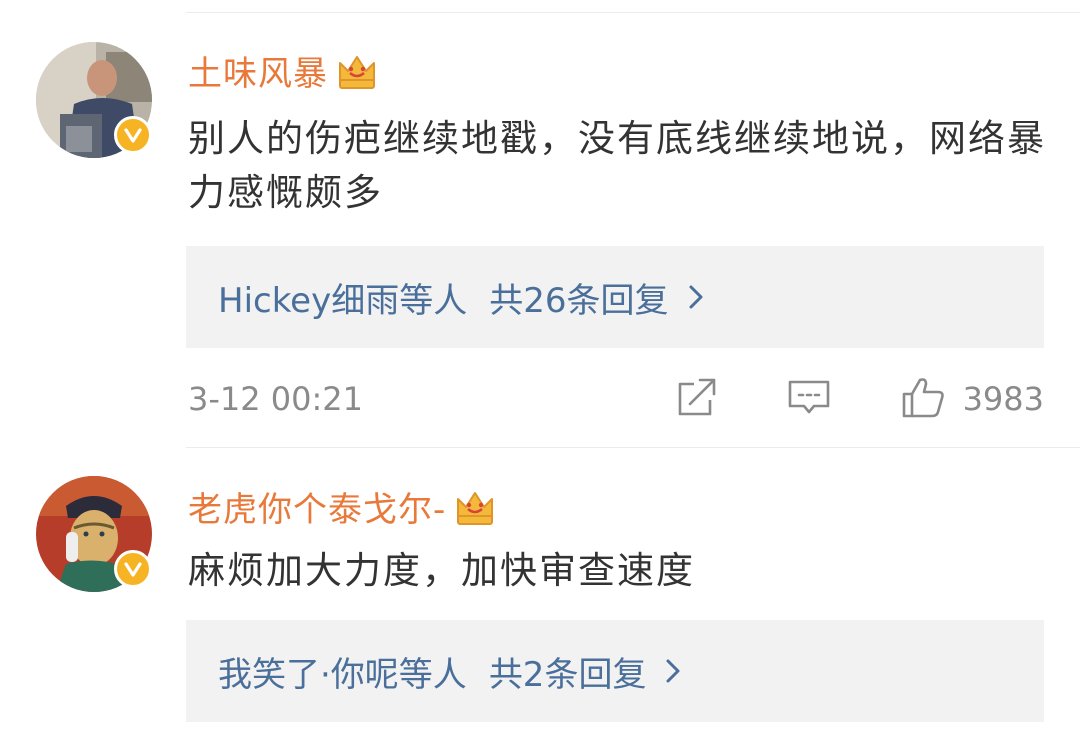 Image resolution: width=1080 pixels, height=748 pixels. What do you see at coordinates (616, 399) in the screenshot?
I see `comment-meta: 3-12 00:21 3983` at bounding box center [616, 399].